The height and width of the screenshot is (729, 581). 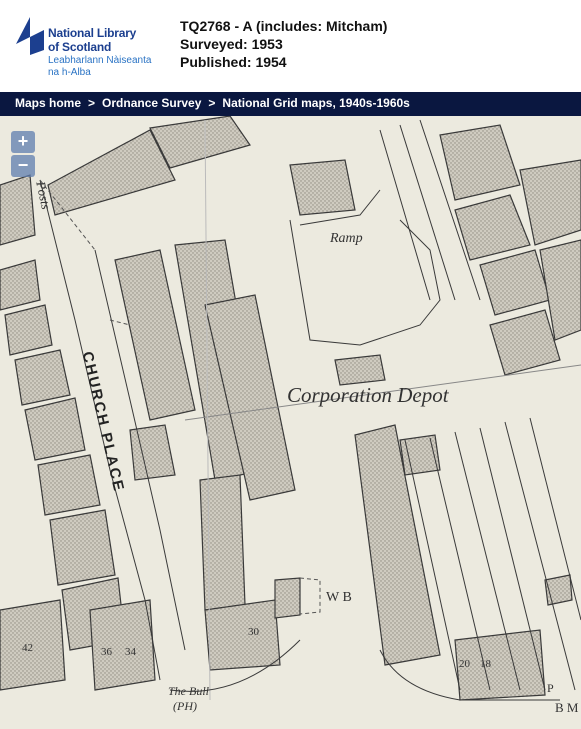 I want to click on sheet-title: TQ2768 - A (includes: Mitcham), so click(x=284, y=26).